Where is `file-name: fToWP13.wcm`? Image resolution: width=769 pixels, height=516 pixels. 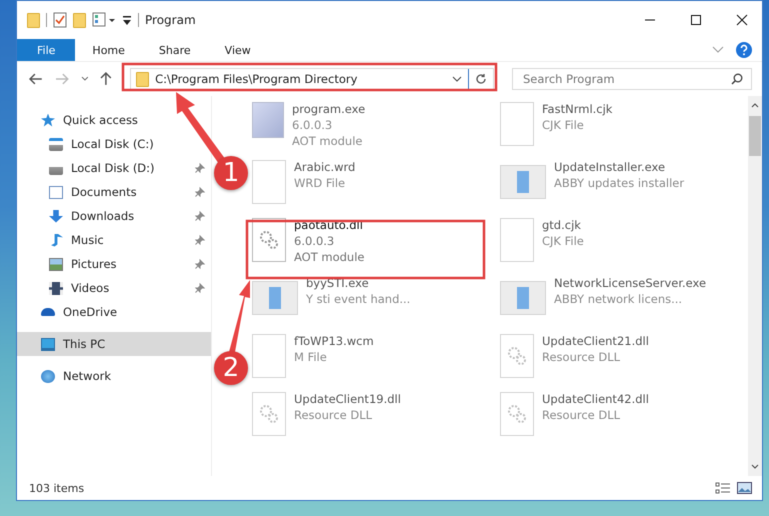 file-name: fToWP13.wcm is located at coordinates (334, 341).